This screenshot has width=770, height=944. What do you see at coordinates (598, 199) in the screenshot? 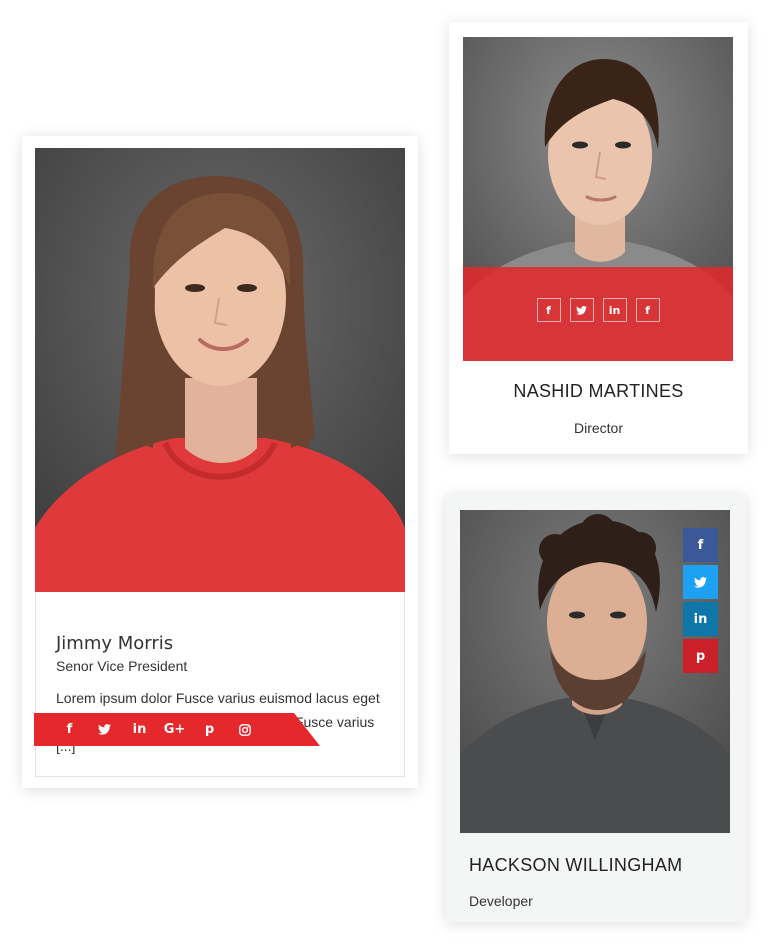
I see `profile-photo: f in f` at bounding box center [598, 199].